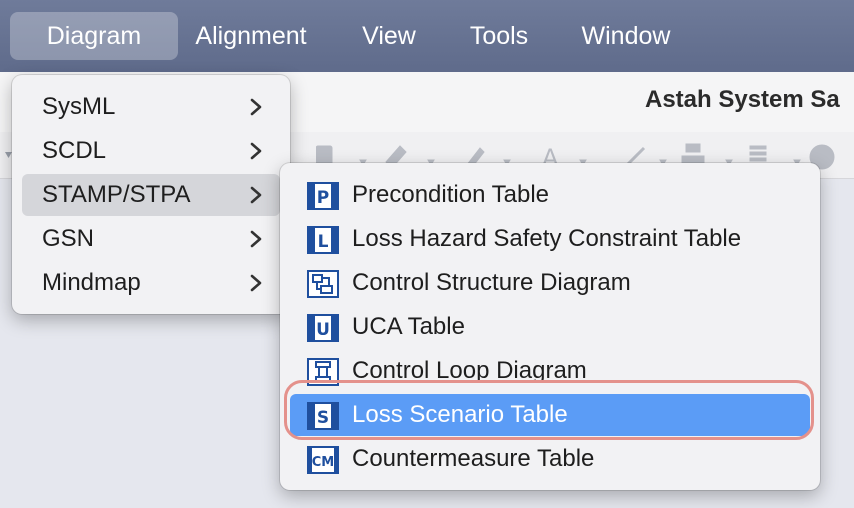  What do you see at coordinates (693, 148) in the screenshot?
I see `tree-icon` at bounding box center [693, 148].